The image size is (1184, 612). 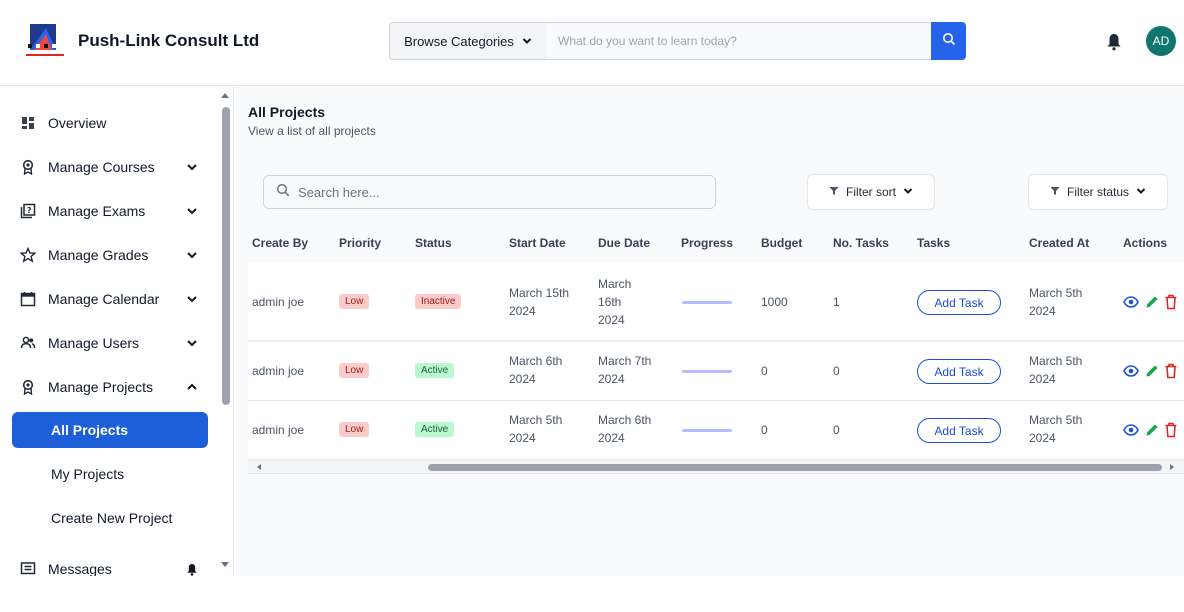 I want to click on sidebar-subitem-create-new-project: Create New Project, so click(x=110, y=518).